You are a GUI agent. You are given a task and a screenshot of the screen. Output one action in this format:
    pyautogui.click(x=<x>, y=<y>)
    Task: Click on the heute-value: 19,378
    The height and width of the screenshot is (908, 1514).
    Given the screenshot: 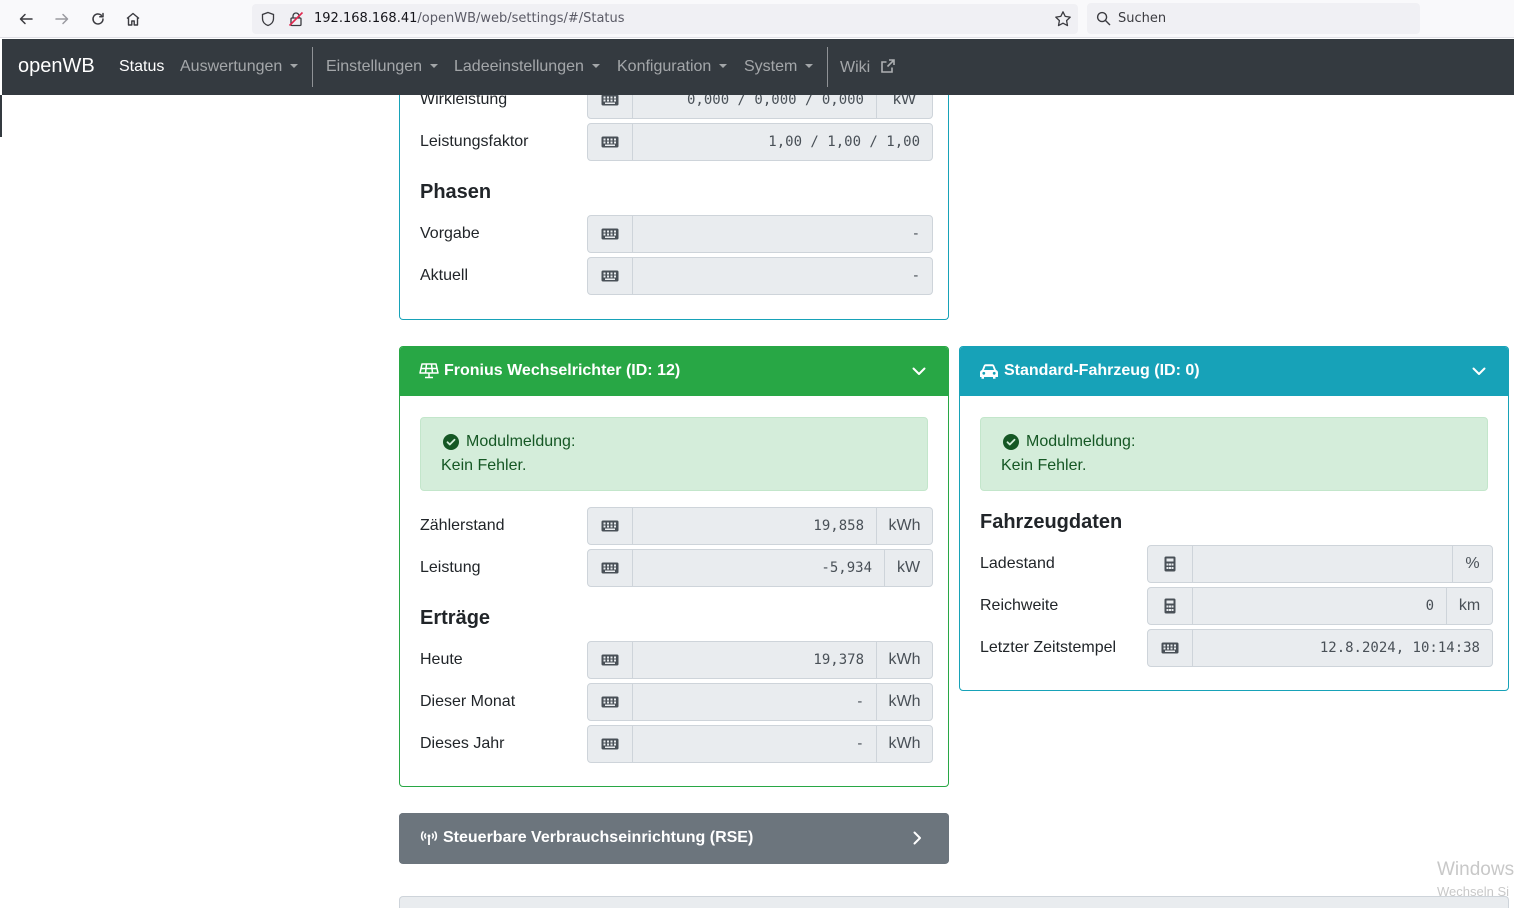 What is the action you would take?
    pyautogui.click(x=838, y=660)
    